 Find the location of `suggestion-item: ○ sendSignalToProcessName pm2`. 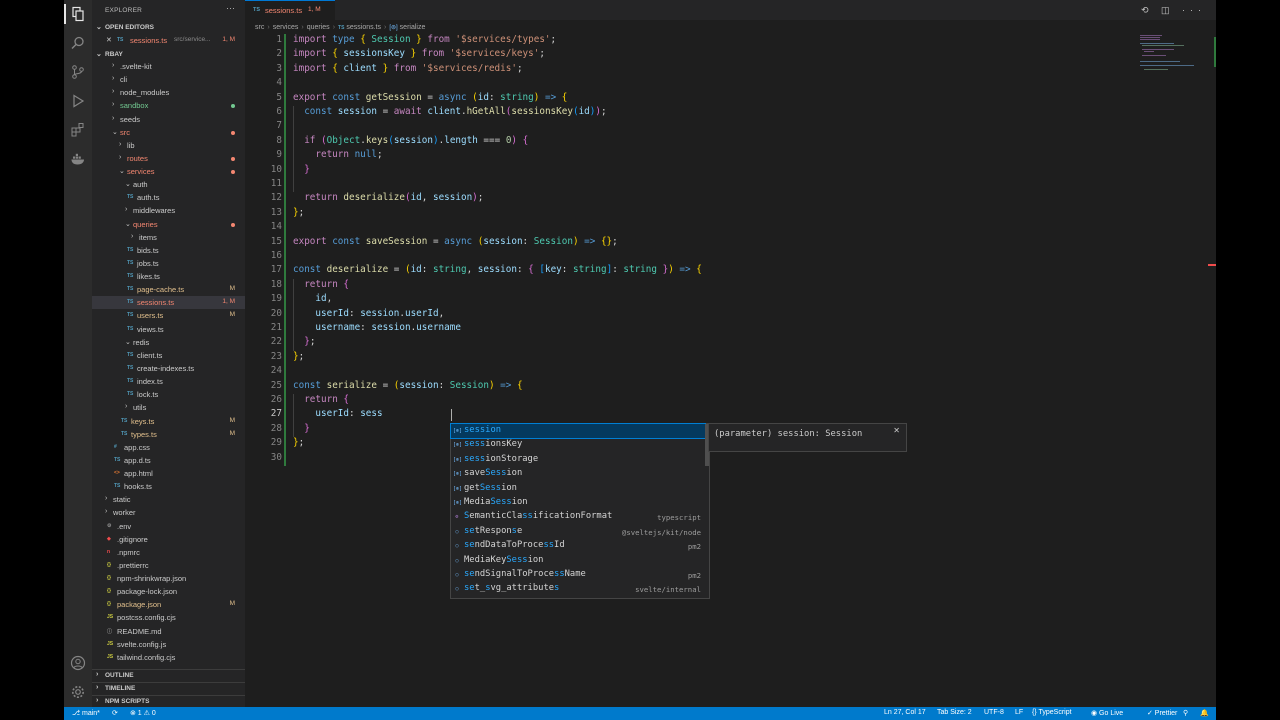

suggestion-item: ○ sendSignalToProcessName pm2 is located at coordinates (578, 575).